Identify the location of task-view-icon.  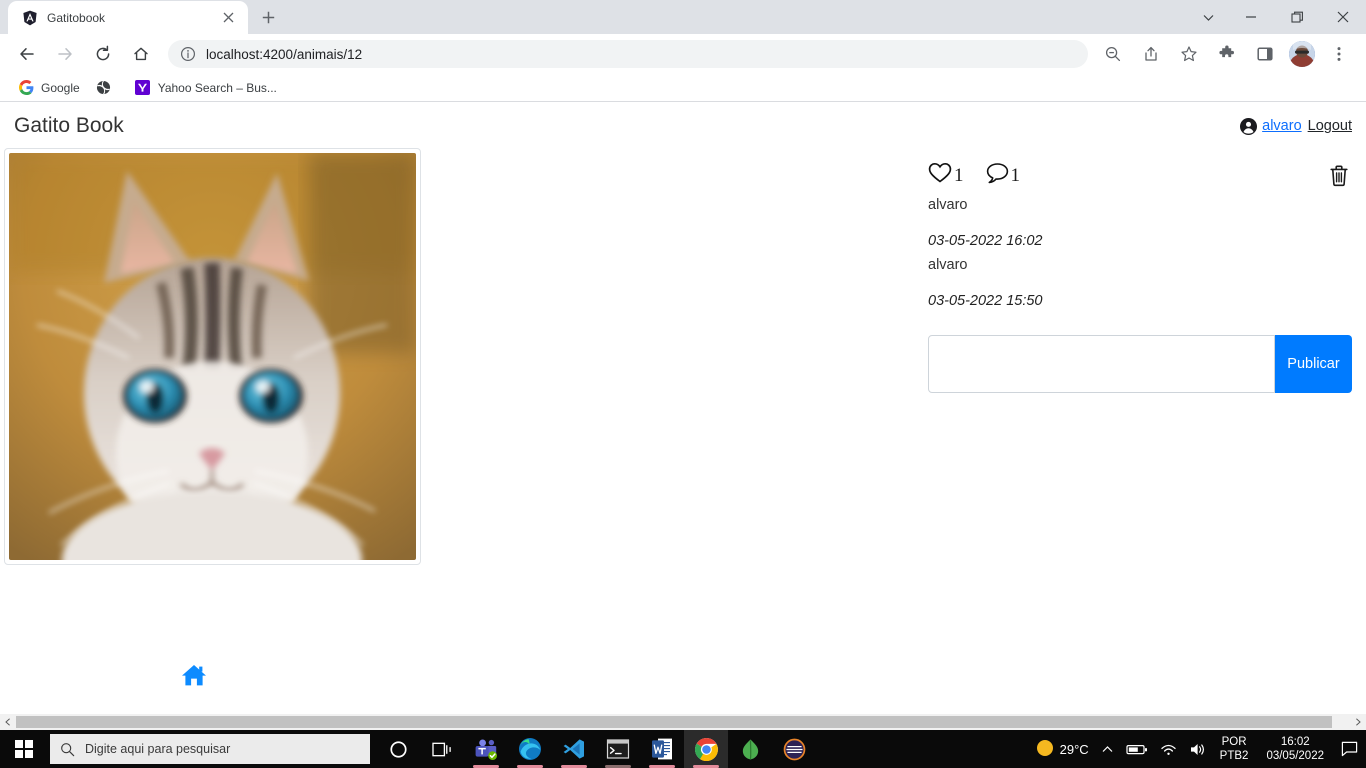
(442, 749).